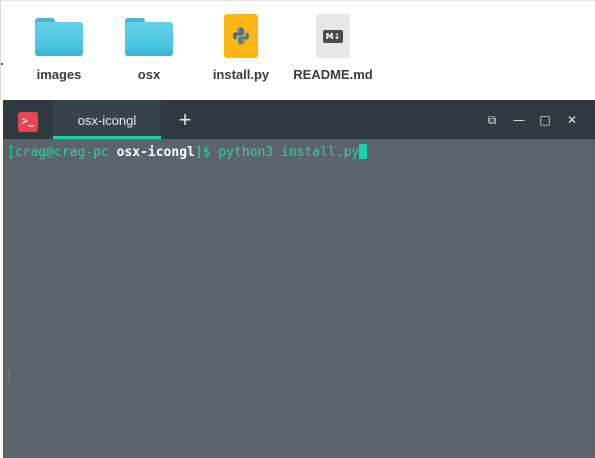 This screenshot has width=595, height=458. What do you see at coordinates (289, 152) in the screenshot?
I see `command-text: python3 install.py` at bounding box center [289, 152].